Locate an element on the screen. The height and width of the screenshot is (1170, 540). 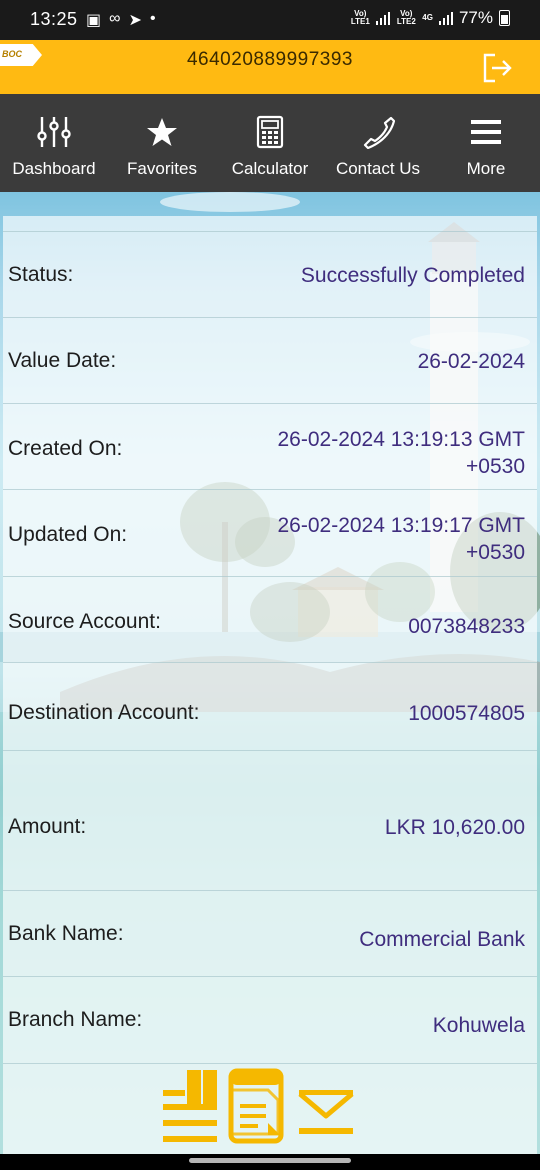
nav-label: Favorites is located at coordinates (162, 168).